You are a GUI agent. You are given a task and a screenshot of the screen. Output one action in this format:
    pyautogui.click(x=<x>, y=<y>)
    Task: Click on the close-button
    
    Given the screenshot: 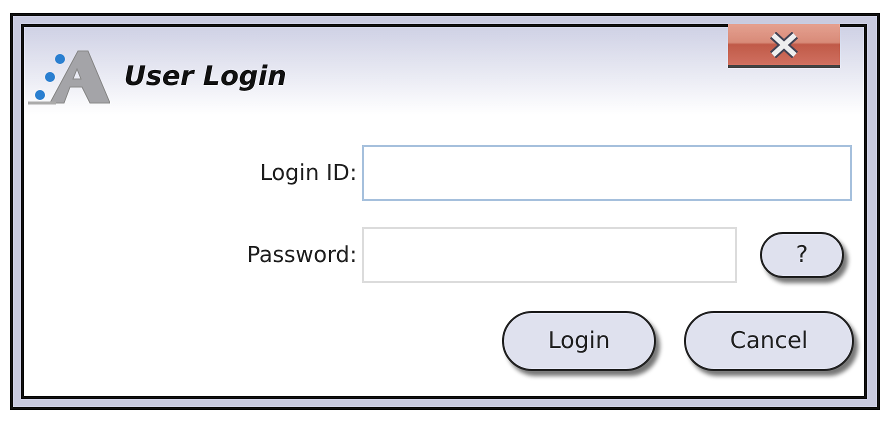 What is the action you would take?
    pyautogui.click(x=784, y=46)
    